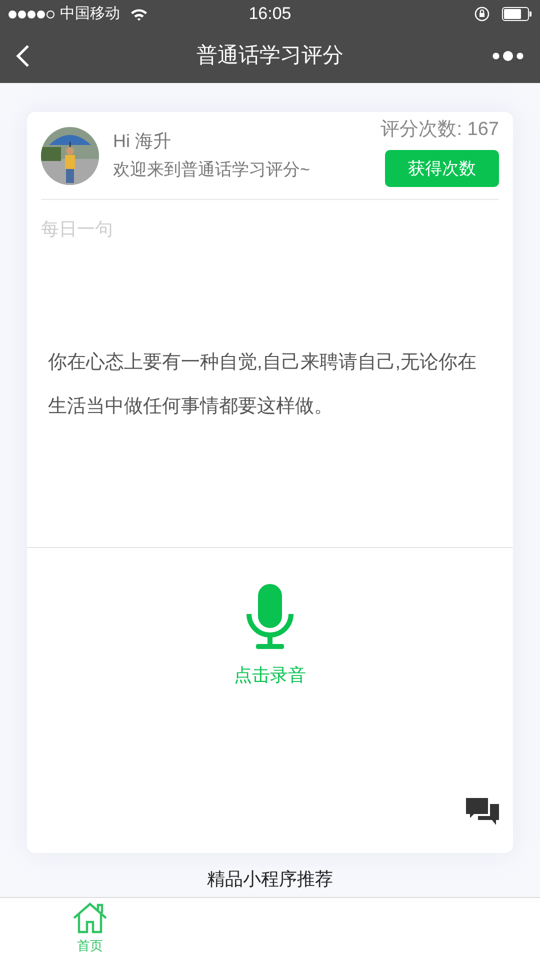 Image resolution: width=540 pixels, height=960 pixels. I want to click on chat-icon, so click(482, 812).